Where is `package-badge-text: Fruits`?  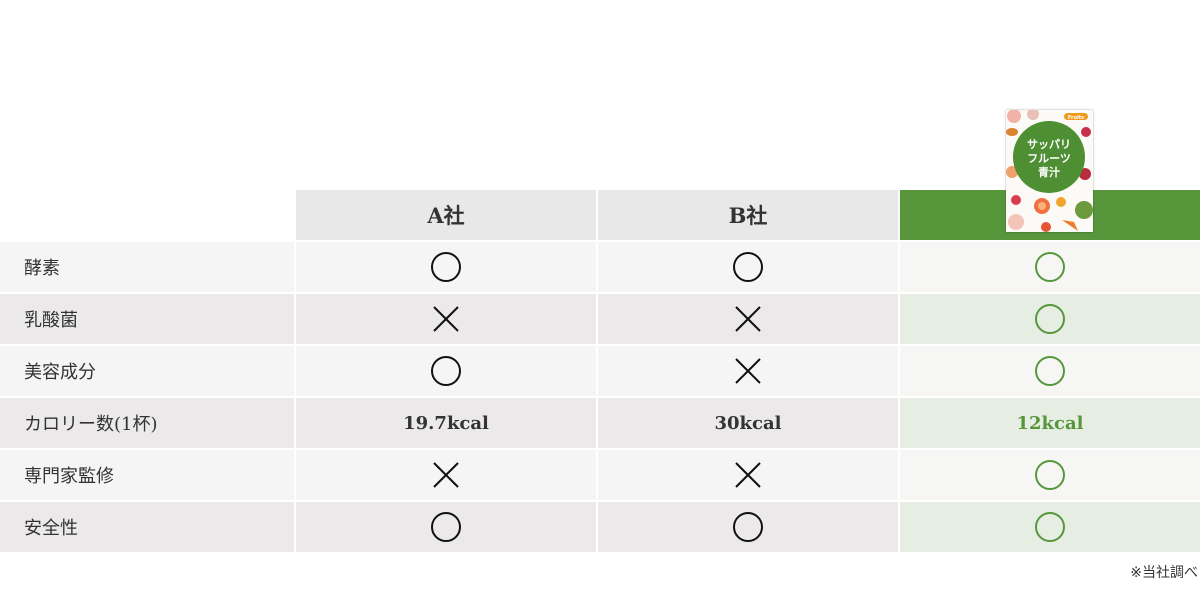
package-badge-text: Fruits is located at coordinates (1076, 118).